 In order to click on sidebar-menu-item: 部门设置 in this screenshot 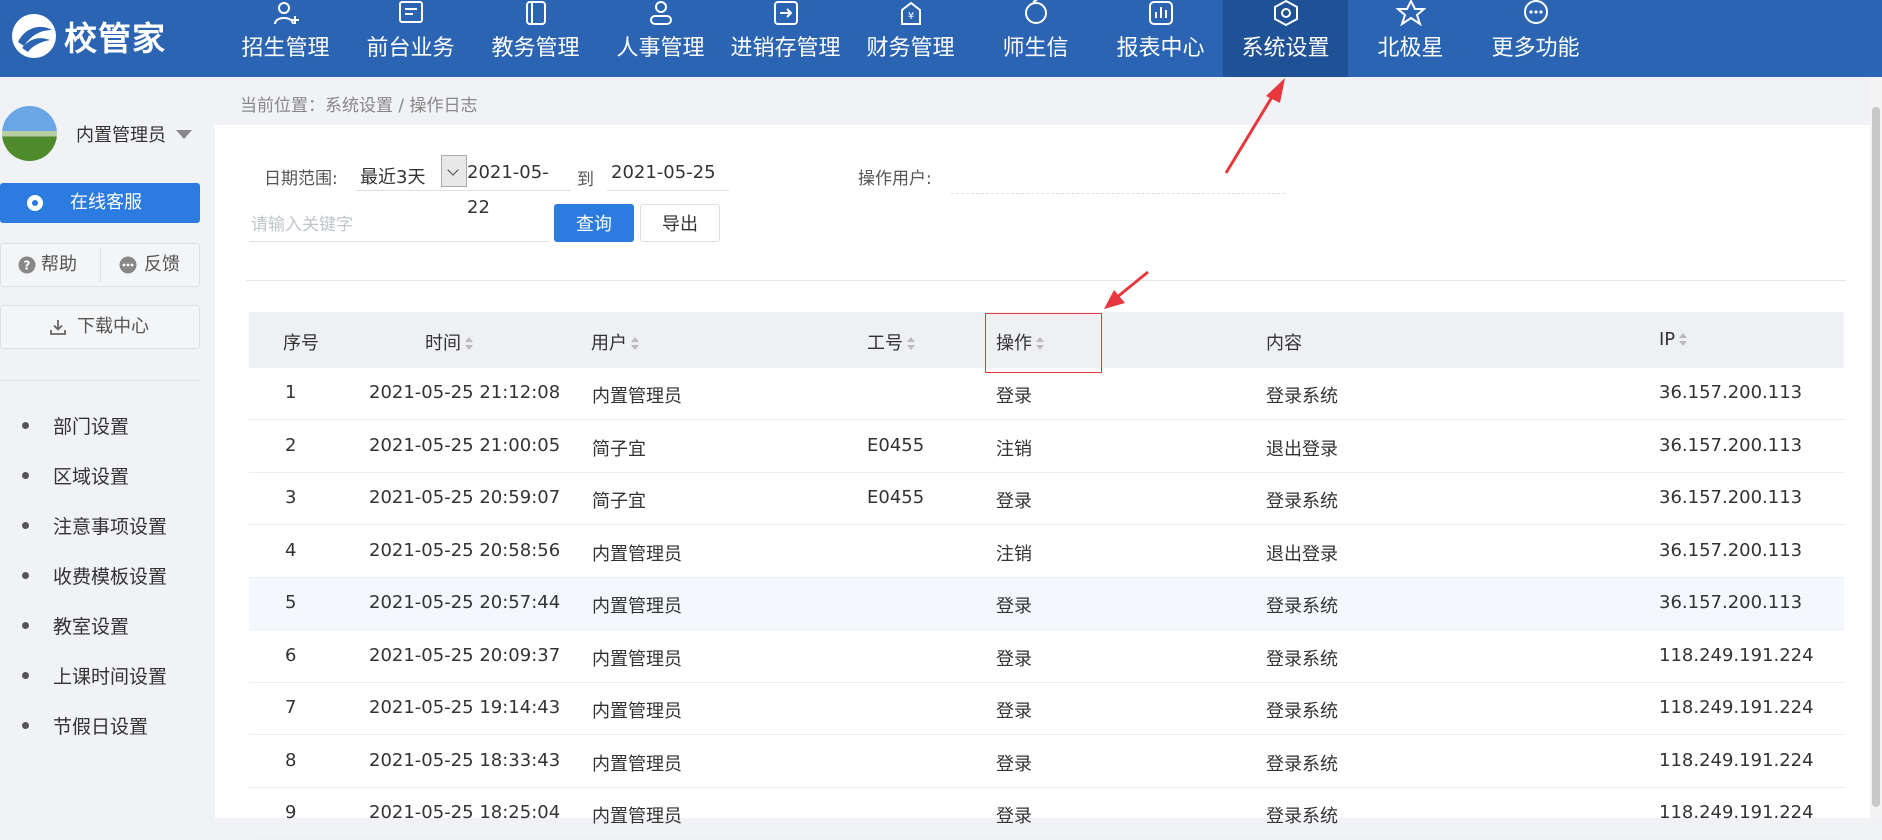, I will do `click(107, 425)`.